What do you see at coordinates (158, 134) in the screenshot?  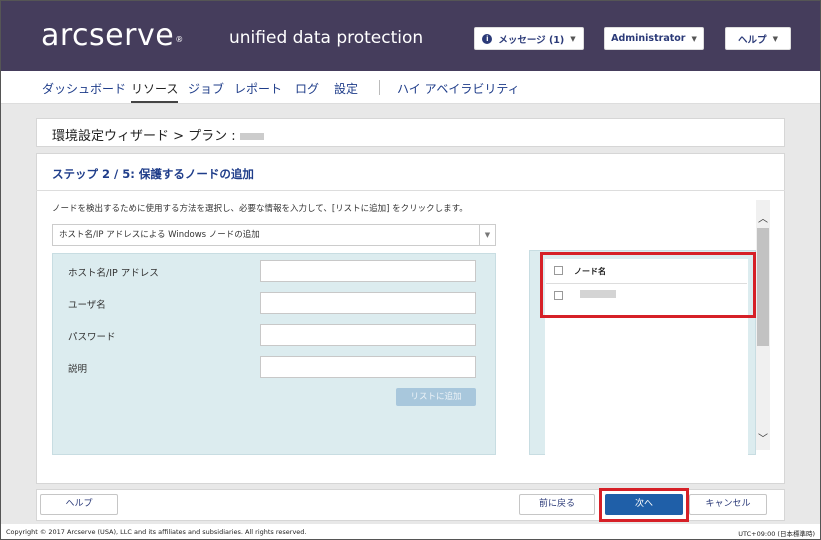 I see `wizard-title: 環境設定ウィザード > プラン :` at bounding box center [158, 134].